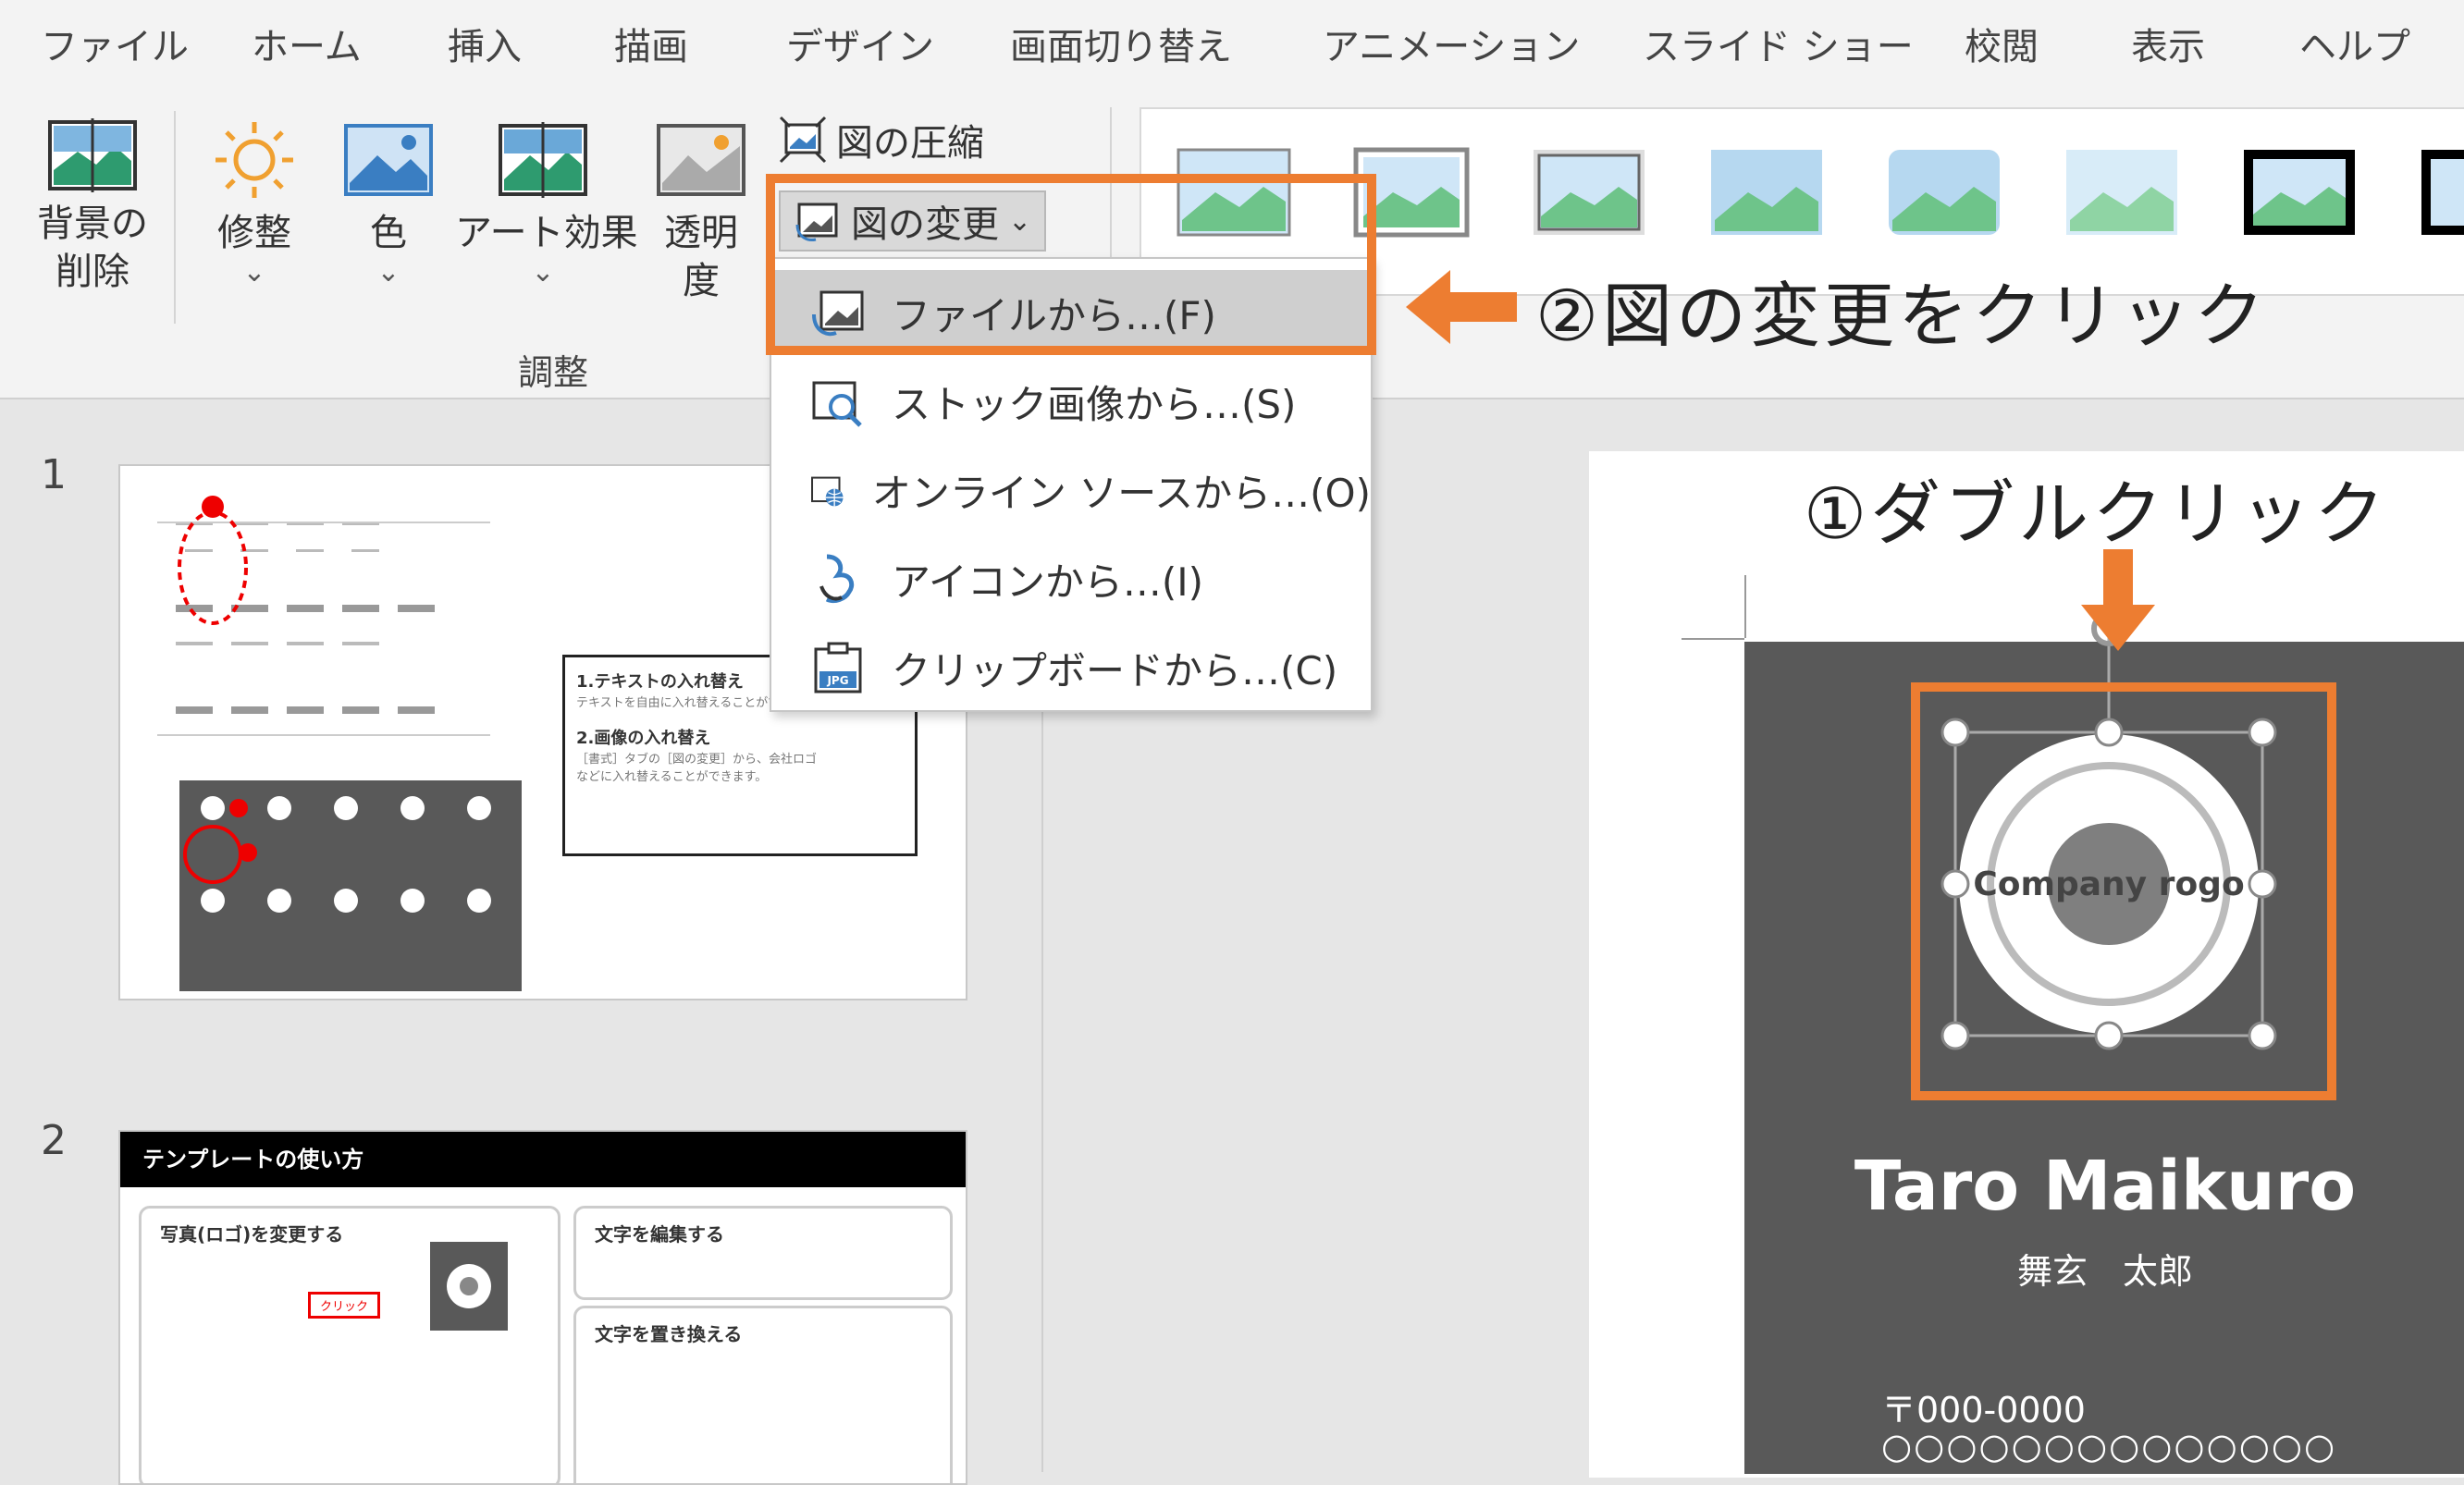 The image size is (2464, 1485). I want to click on tab-view: 表示, so click(2168, 43).